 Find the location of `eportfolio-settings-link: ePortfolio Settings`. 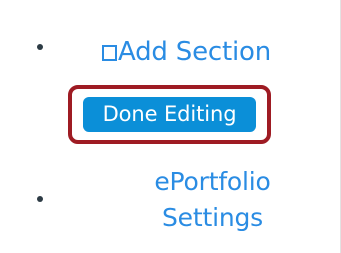

eportfolio-settings-link: ePortfolio Settings is located at coordinates (212, 200).